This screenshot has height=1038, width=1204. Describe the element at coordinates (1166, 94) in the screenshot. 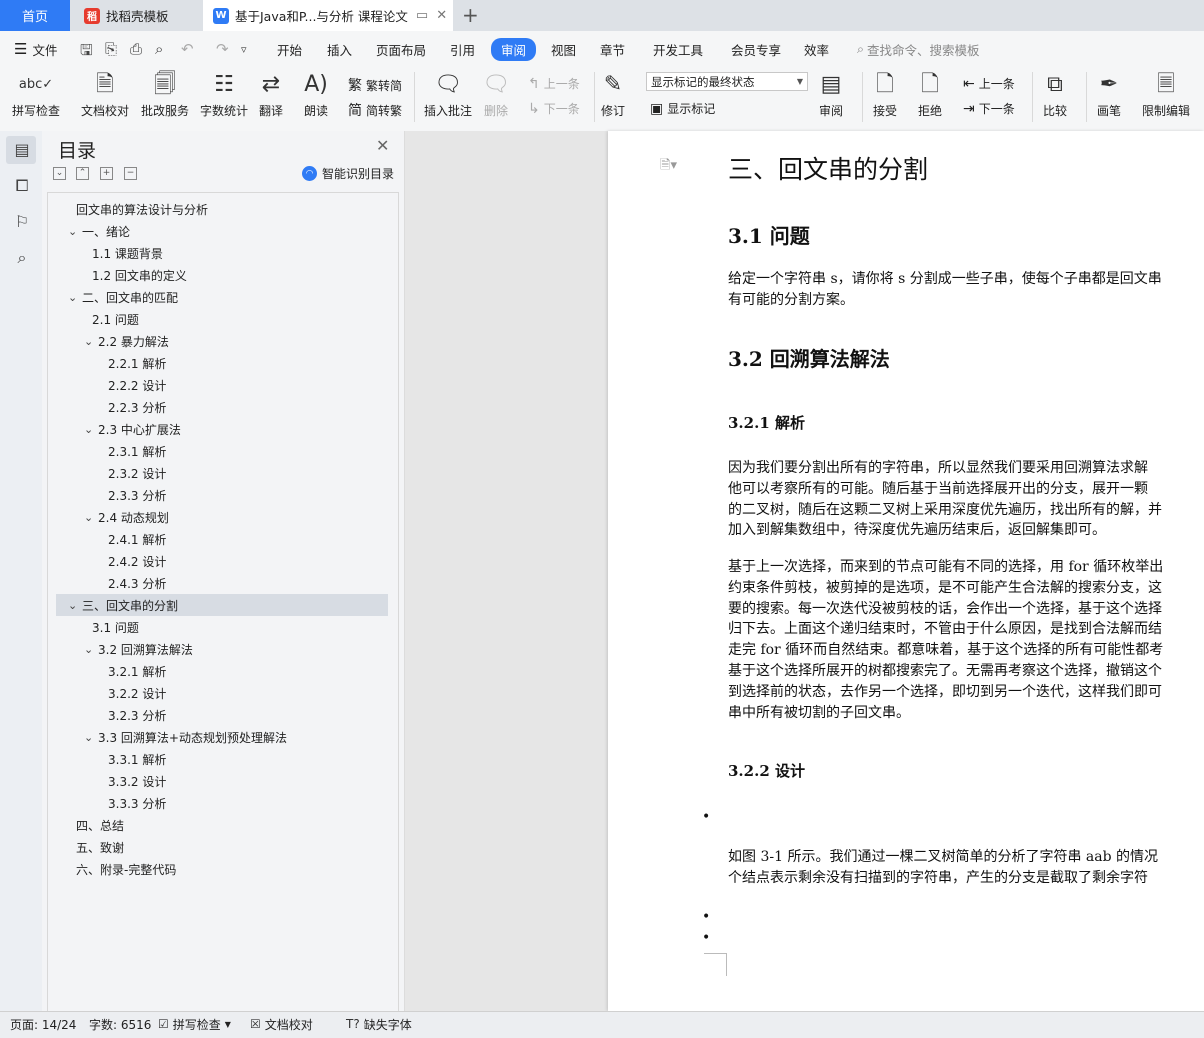

I see `restrict-edit-button: 🗏 限制编辑` at that location.